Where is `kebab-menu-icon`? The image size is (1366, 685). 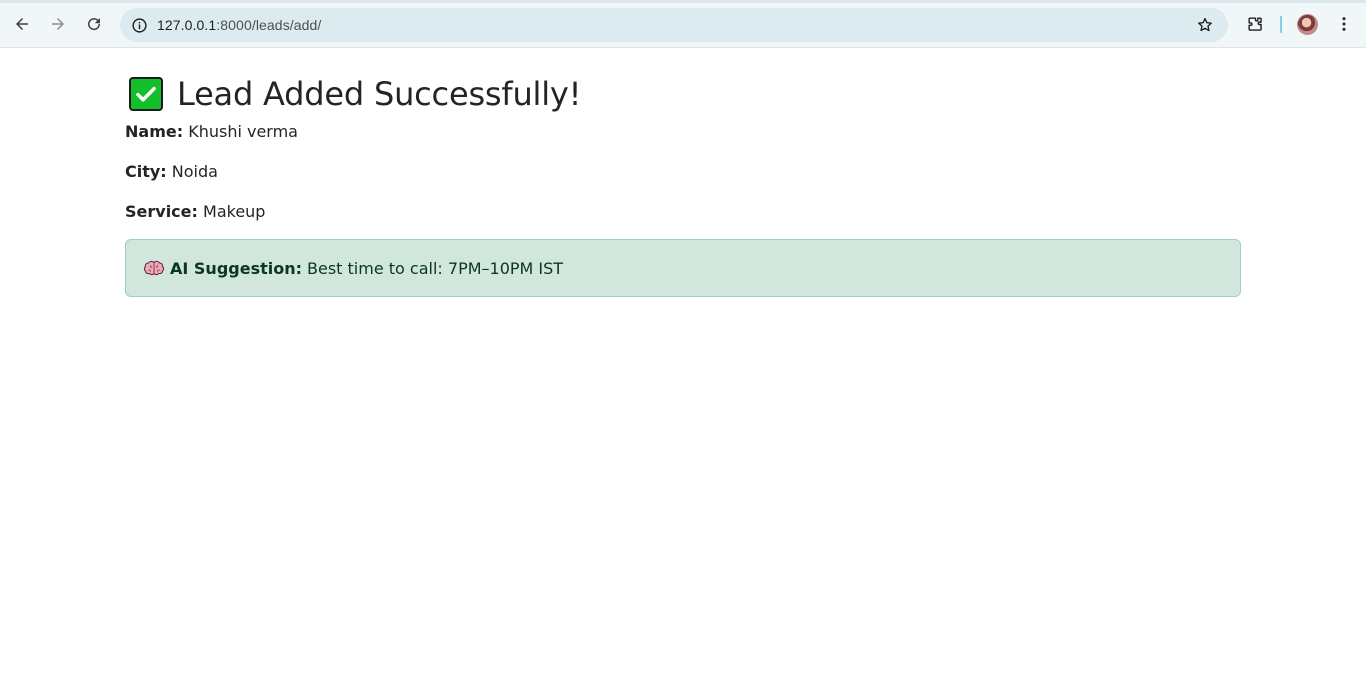 kebab-menu-icon is located at coordinates (1344, 24).